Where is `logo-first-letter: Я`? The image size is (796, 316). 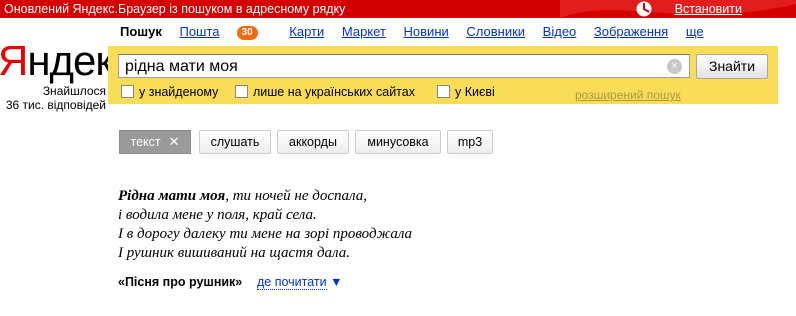 logo-first-letter: Я is located at coordinates (14, 60).